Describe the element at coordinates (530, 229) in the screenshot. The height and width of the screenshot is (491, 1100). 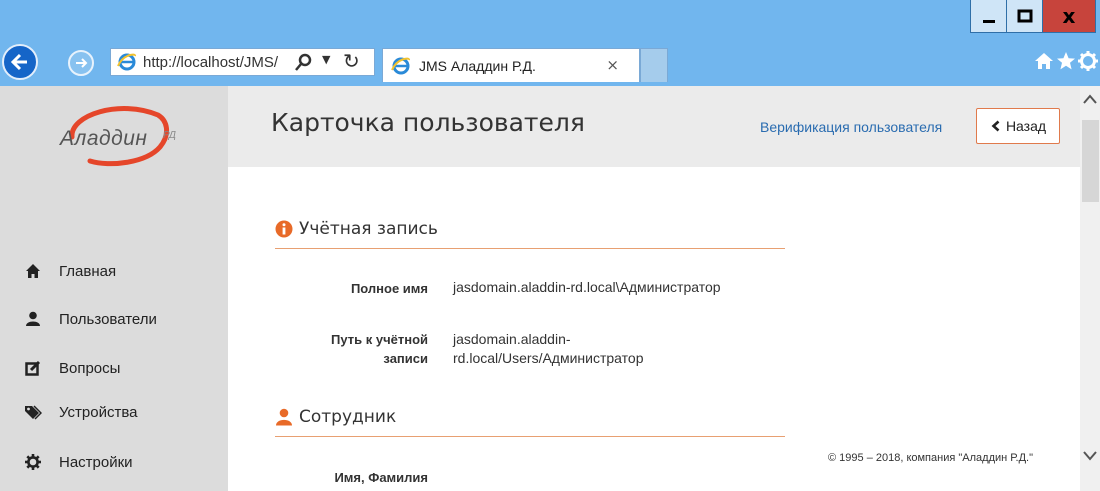
I see `account-section-title: Учётная запись` at that location.